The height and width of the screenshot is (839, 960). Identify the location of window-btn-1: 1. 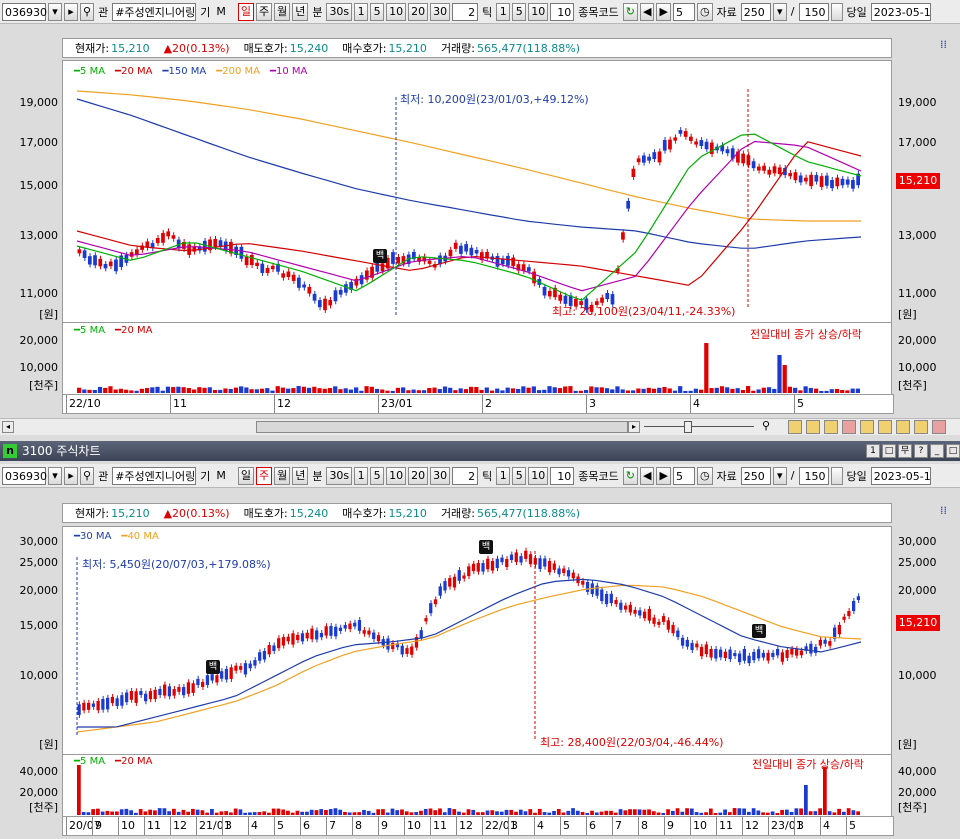
(873, 451).